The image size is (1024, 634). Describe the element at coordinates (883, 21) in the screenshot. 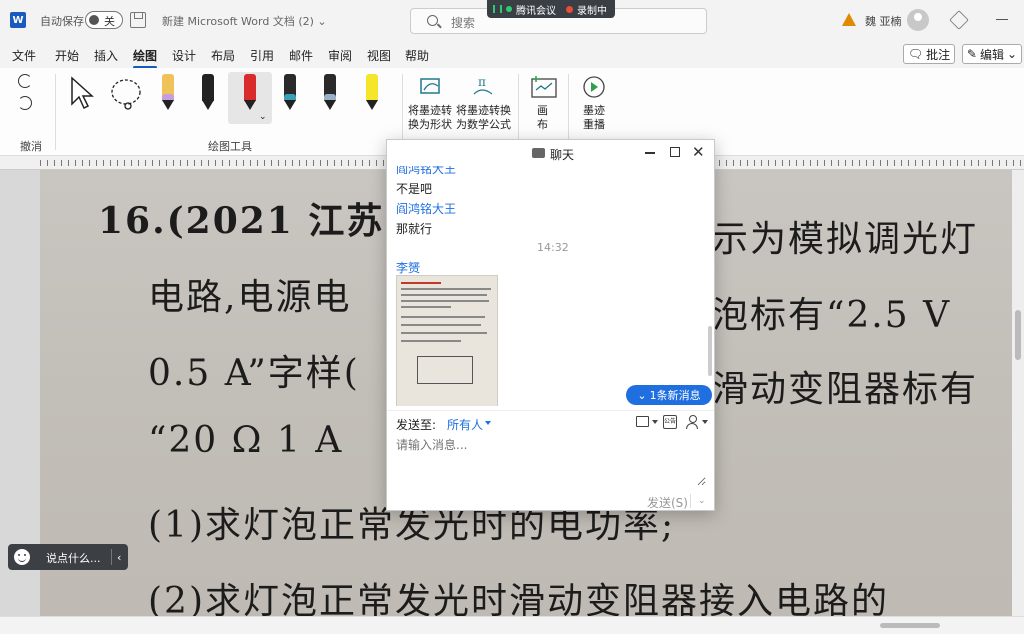

I see `user-name: 魏 亚楠` at that location.